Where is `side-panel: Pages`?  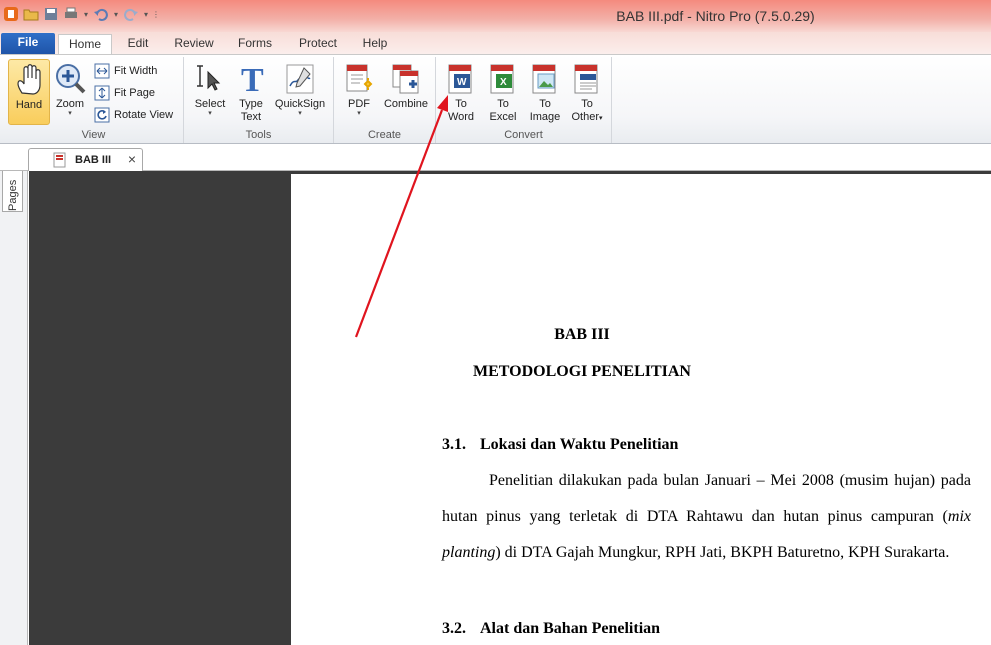
side-panel: Pages is located at coordinates (14, 394).